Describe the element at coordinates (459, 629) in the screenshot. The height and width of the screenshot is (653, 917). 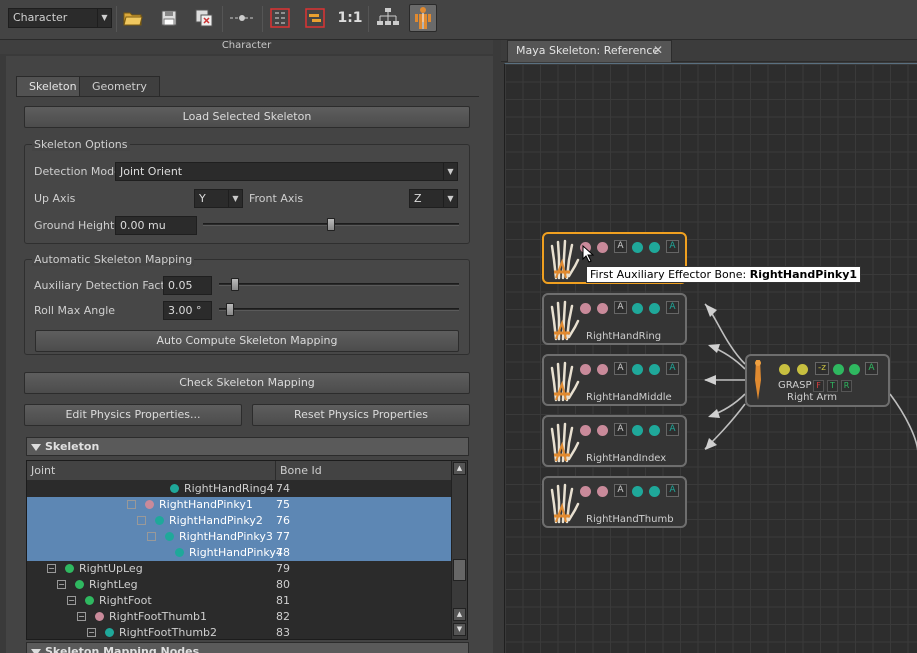
I see `scroll-down-icon: ▼` at that location.